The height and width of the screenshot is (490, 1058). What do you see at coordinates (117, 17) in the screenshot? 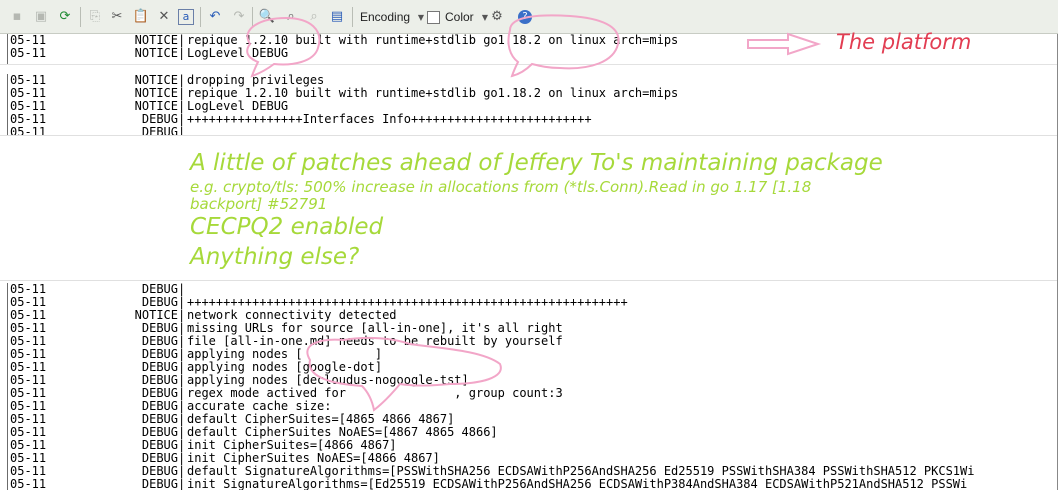
I see `cut-icon: ✂` at bounding box center [117, 17].